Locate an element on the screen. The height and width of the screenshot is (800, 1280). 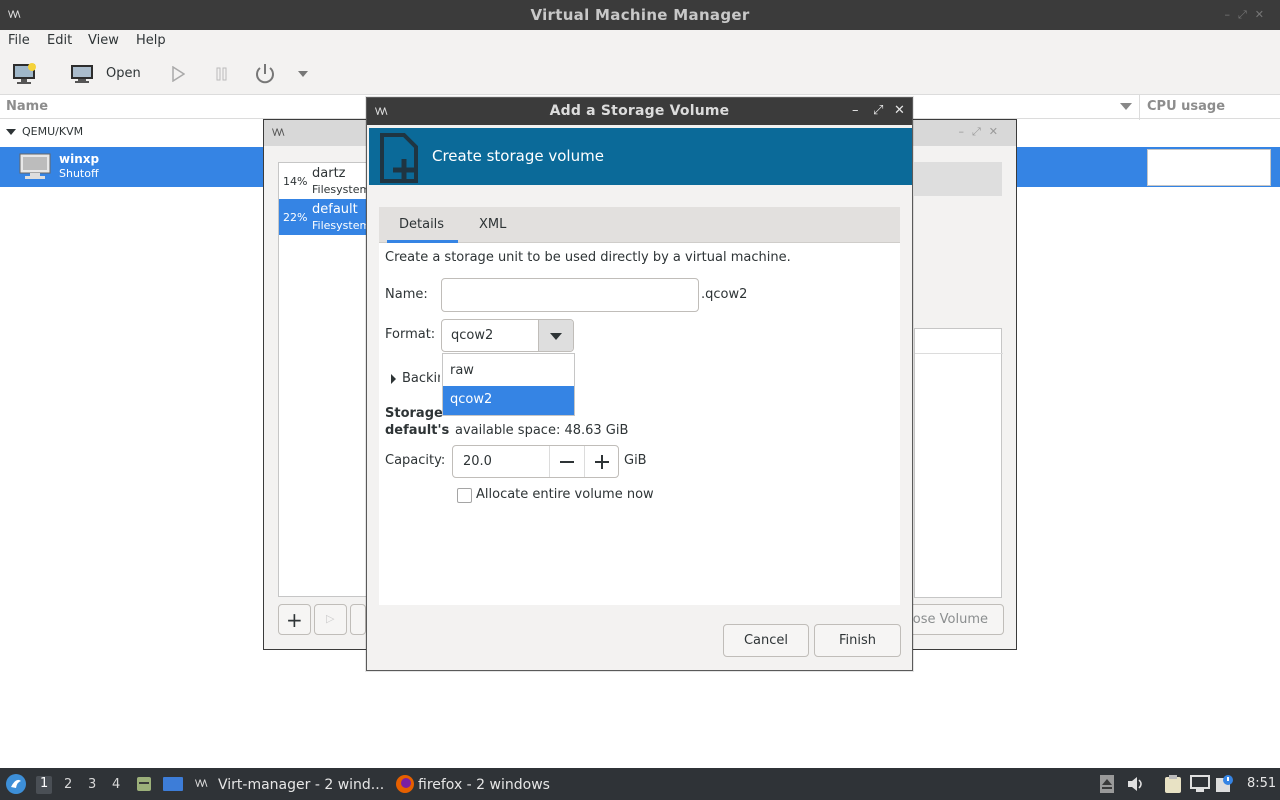
main-titlebar: \/\/\ Virtual Machine Manager –⤢✕ is located at coordinates (640, 15).